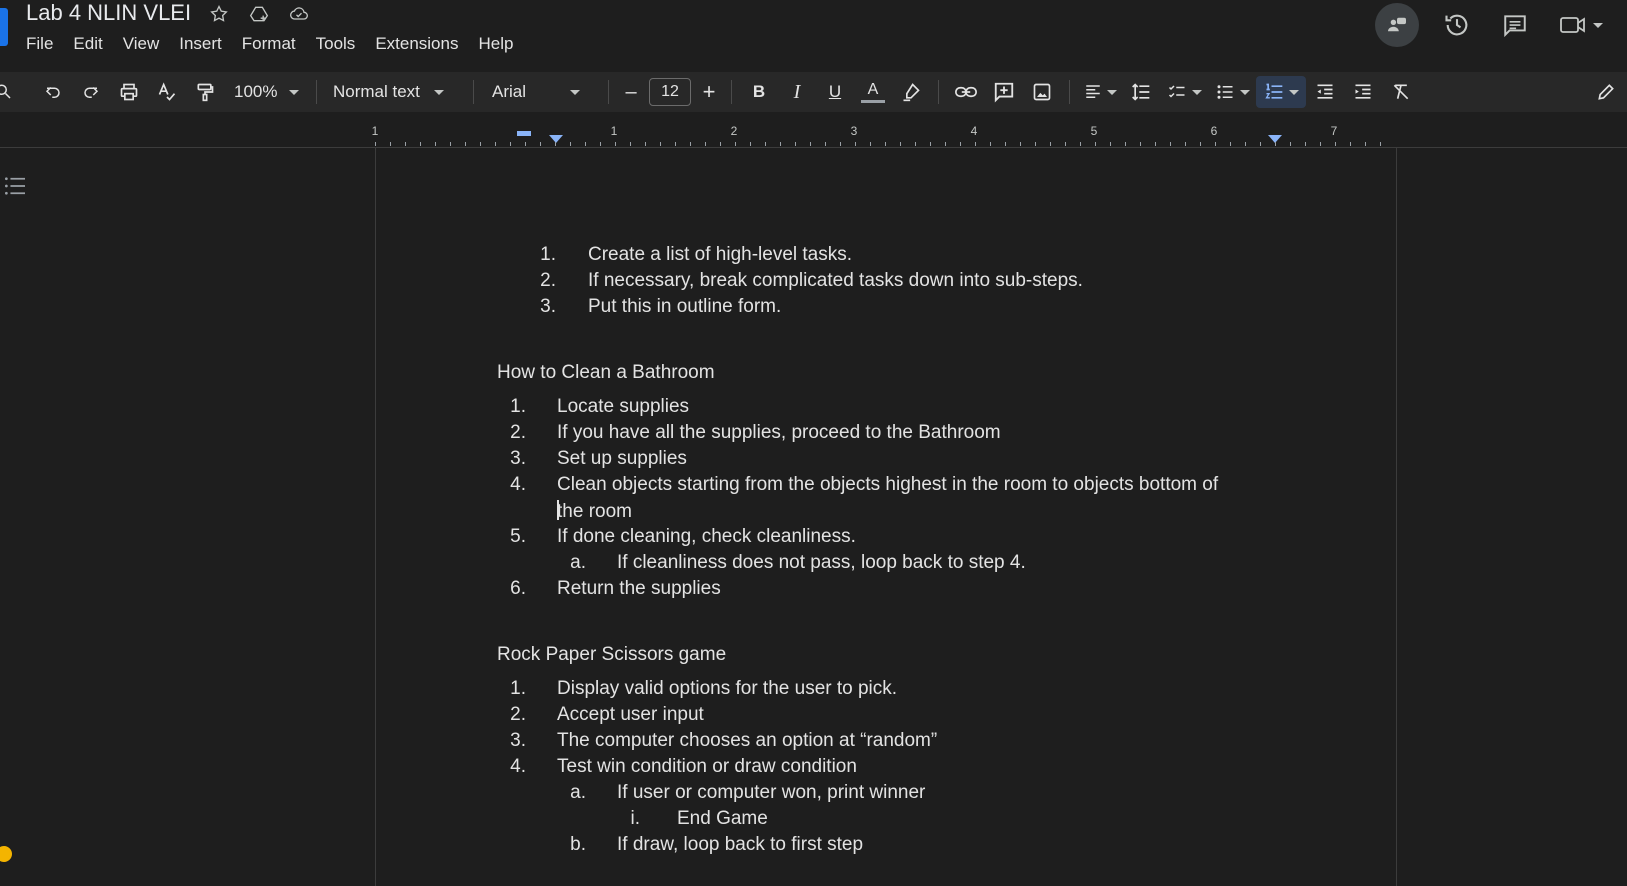 The height and width of the screenshot is (886, 1627). Describe the element at coordinates (854, 131) in the screenshot. I see `ruler-number: 3` at that location.